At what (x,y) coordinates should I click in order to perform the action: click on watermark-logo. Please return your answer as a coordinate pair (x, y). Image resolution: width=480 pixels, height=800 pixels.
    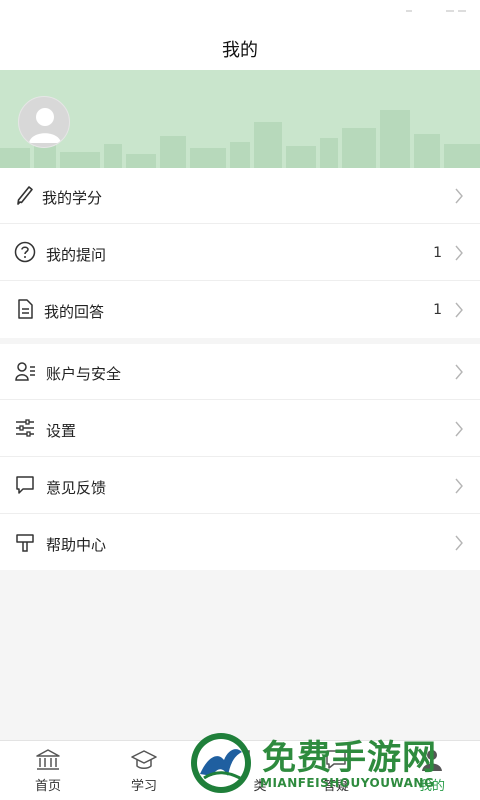
    Looking at the image, I should click on (221, 763).